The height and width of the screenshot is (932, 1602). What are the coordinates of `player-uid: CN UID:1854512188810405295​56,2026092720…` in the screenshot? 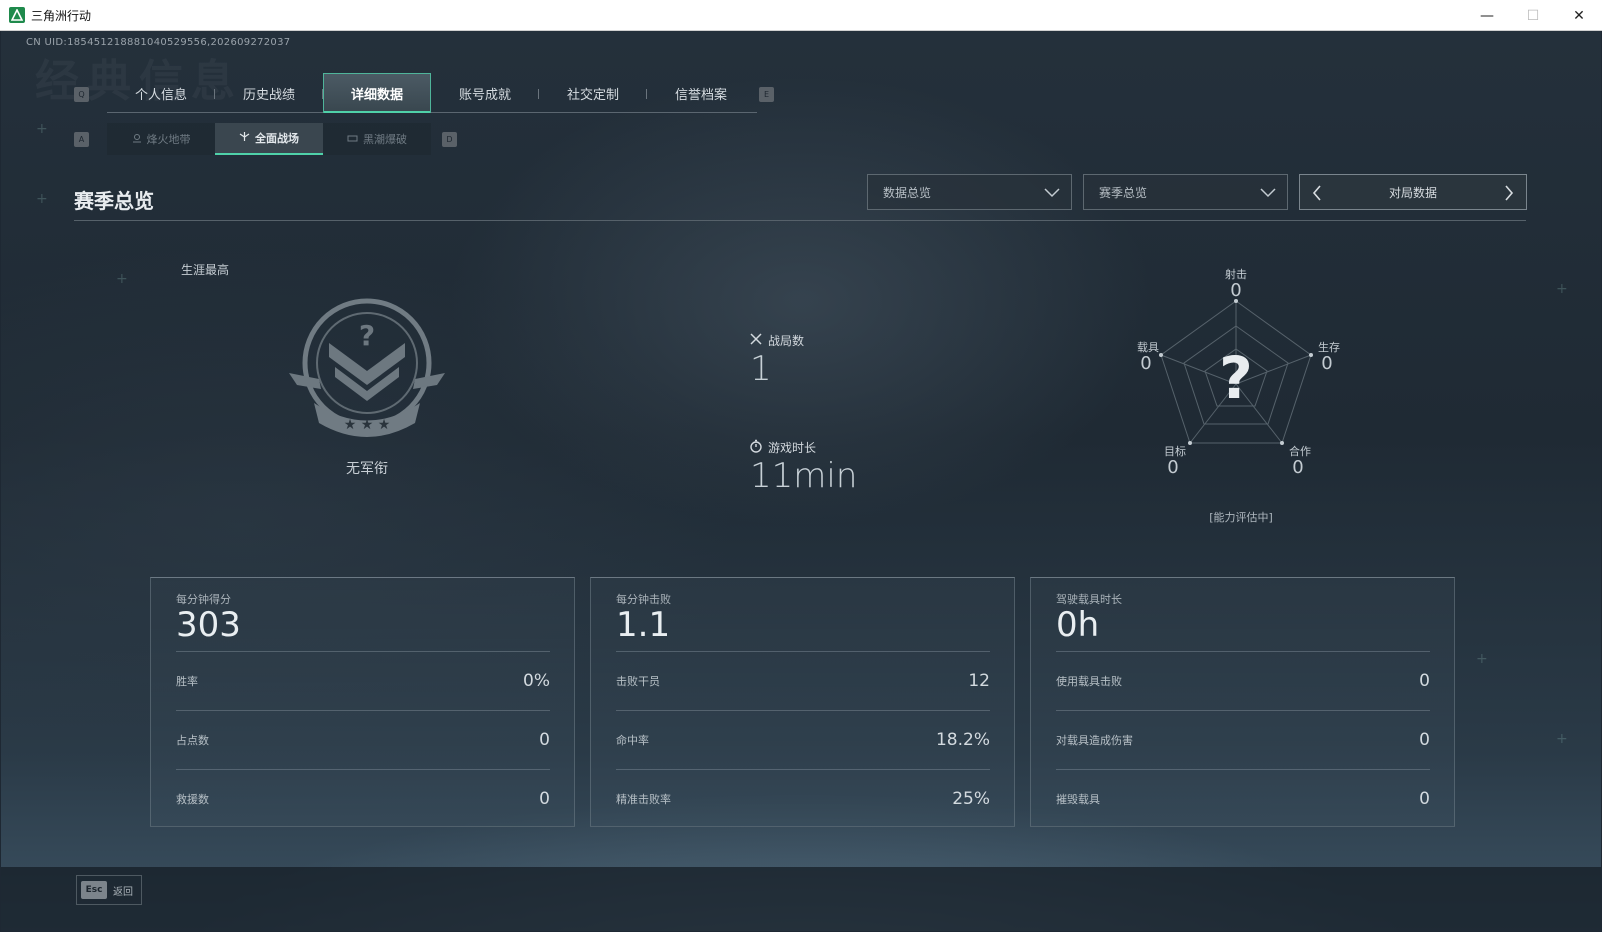 It's located at (158, 42).